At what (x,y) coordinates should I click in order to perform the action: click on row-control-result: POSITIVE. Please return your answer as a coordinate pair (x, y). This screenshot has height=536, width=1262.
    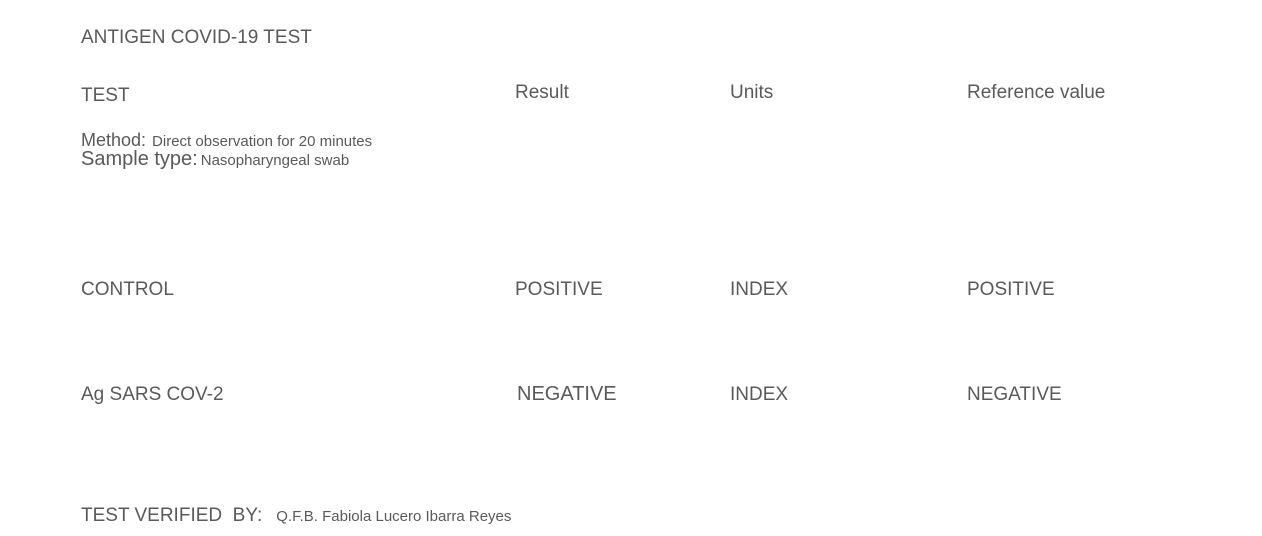
    Looking at the image, I should click on (559, 289).